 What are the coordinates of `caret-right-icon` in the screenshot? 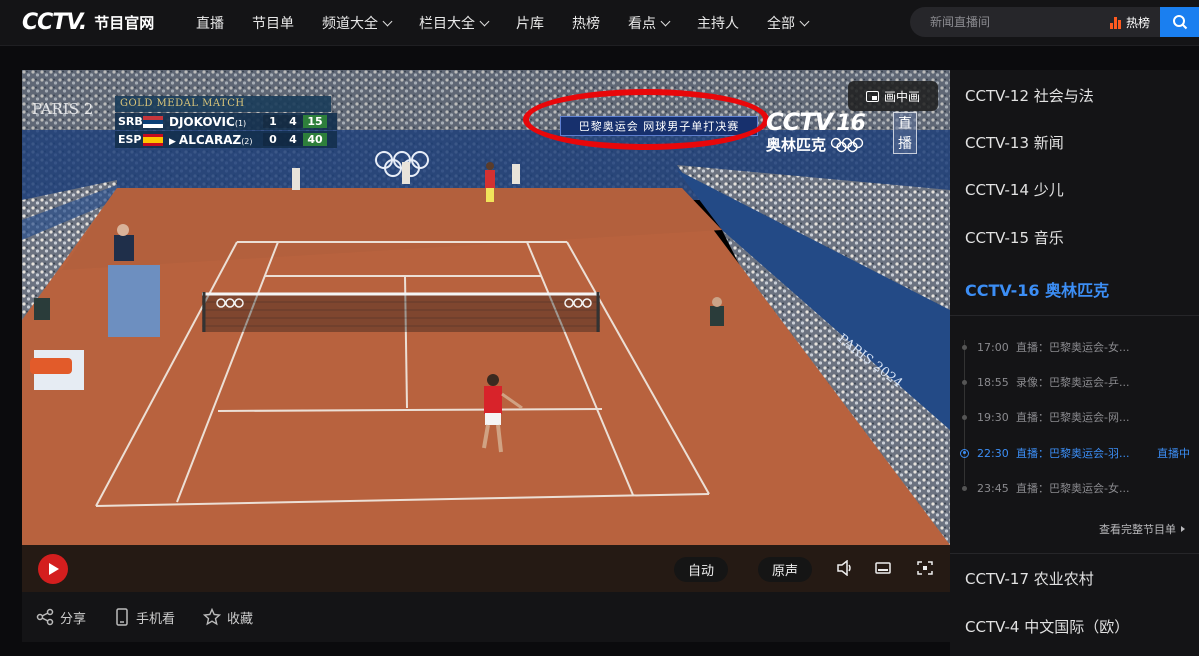 It's located at (1183, 529).